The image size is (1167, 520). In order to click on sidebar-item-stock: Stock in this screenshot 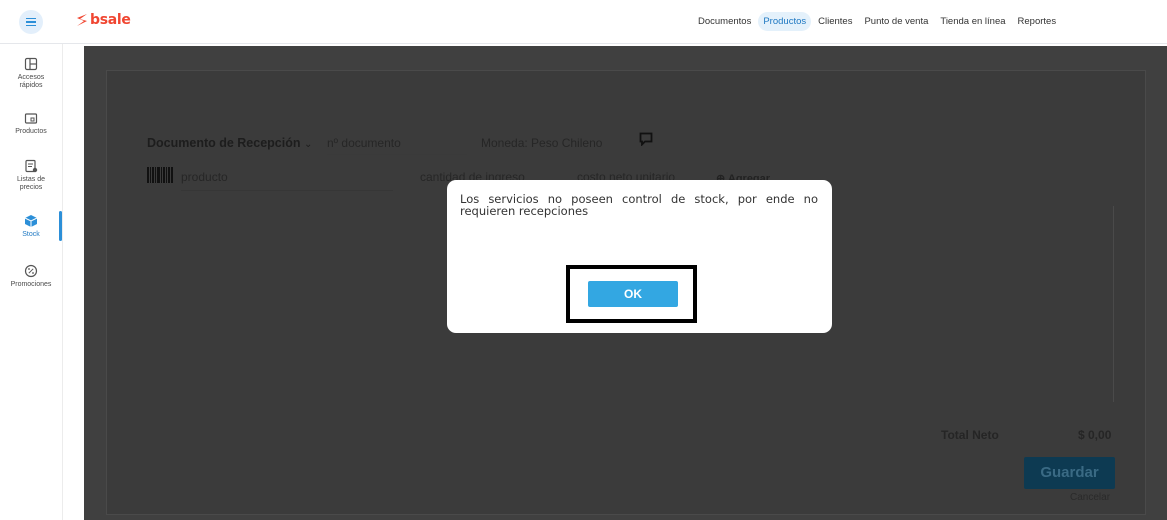, I will do `click(31, 226)`.